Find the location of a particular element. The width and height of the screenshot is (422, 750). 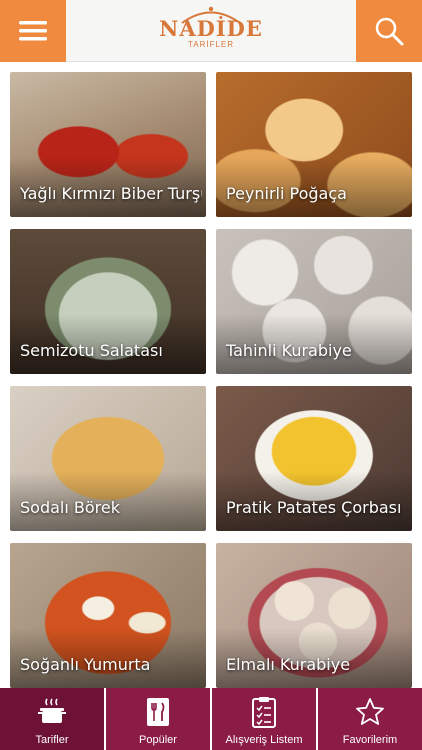

recipe-card: Elmalı Kurabiye is located at coordinates (314, 615).